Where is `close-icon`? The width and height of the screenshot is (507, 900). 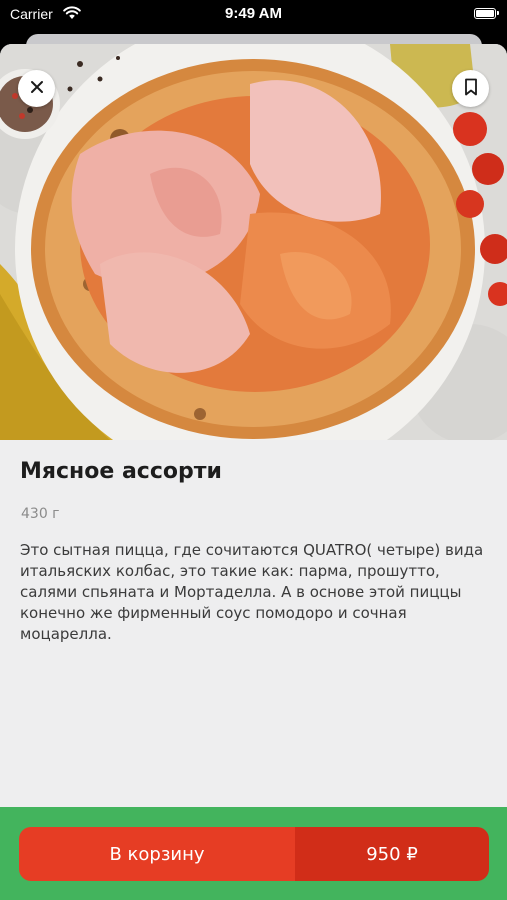 close-icon is located at coordinates (37, 88).